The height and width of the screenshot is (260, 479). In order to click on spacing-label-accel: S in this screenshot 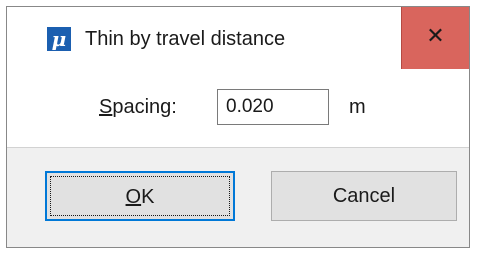, I will do `click(106, 107)`.